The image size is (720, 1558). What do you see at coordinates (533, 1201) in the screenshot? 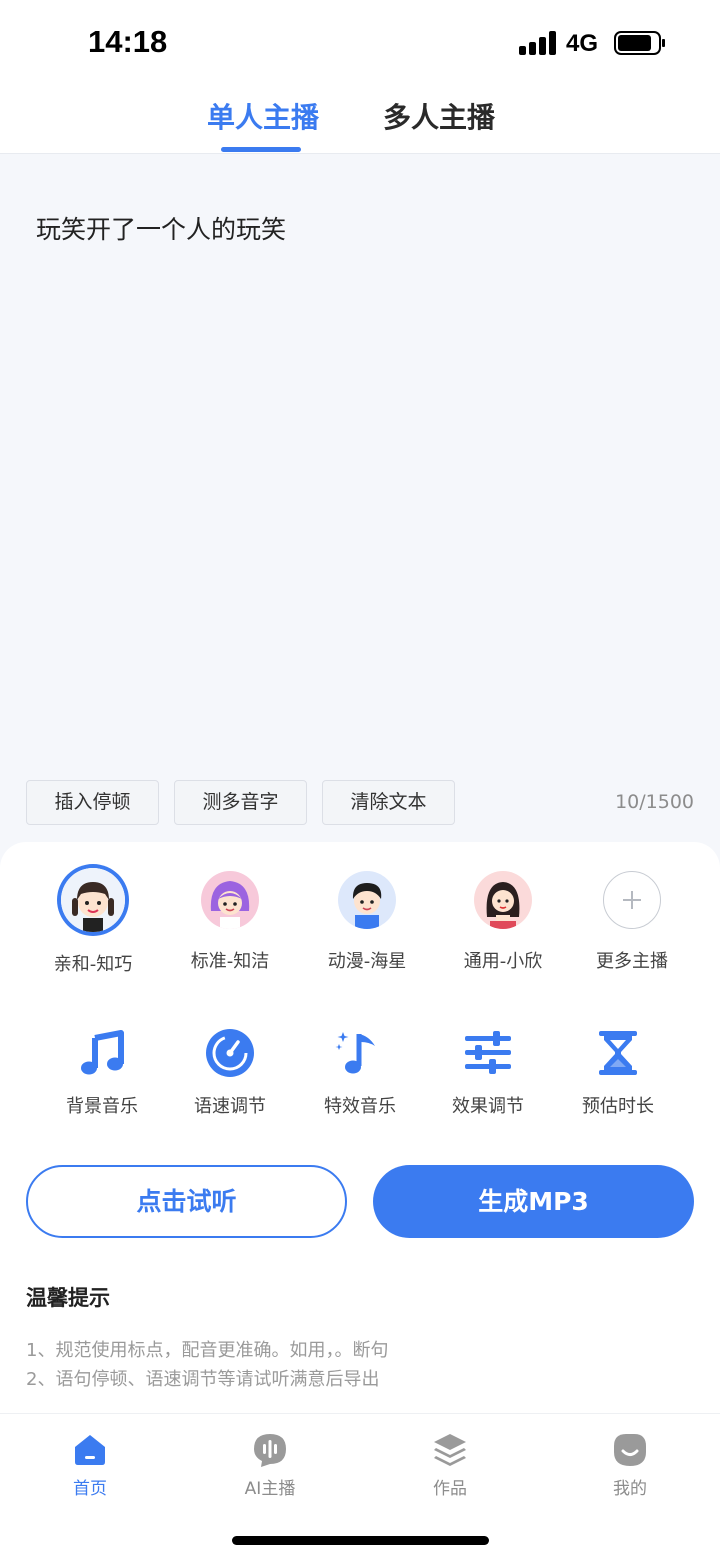
I see `generate-mp3-button: 生成MP3` at bounding box center [533, 1201].